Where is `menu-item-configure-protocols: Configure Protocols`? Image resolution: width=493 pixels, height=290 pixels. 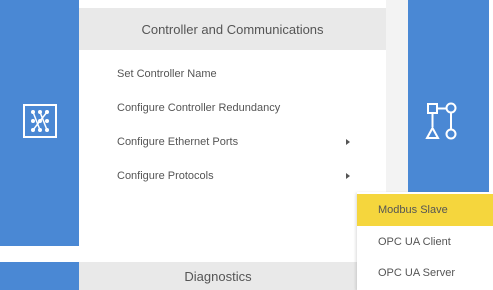 menu-item-configure-protocols: Configure Protocols is located at coordinates (165, 176).